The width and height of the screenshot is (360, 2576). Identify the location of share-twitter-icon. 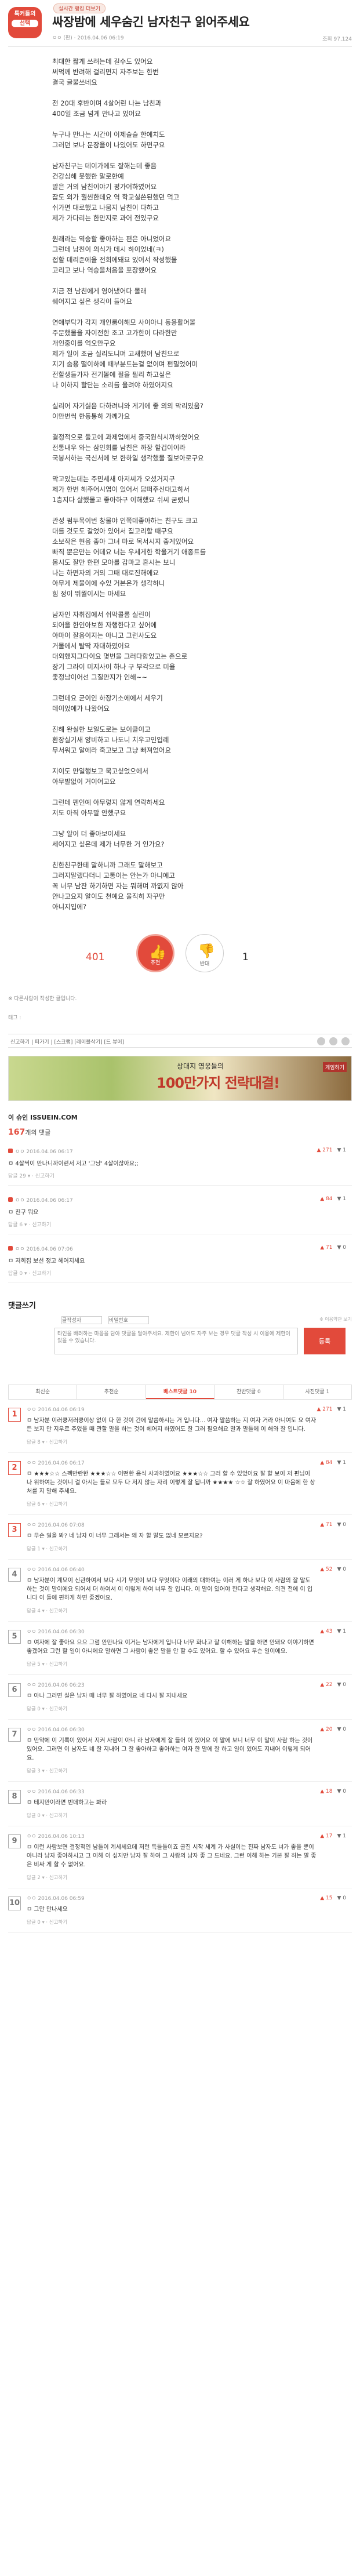
(333, 1041).